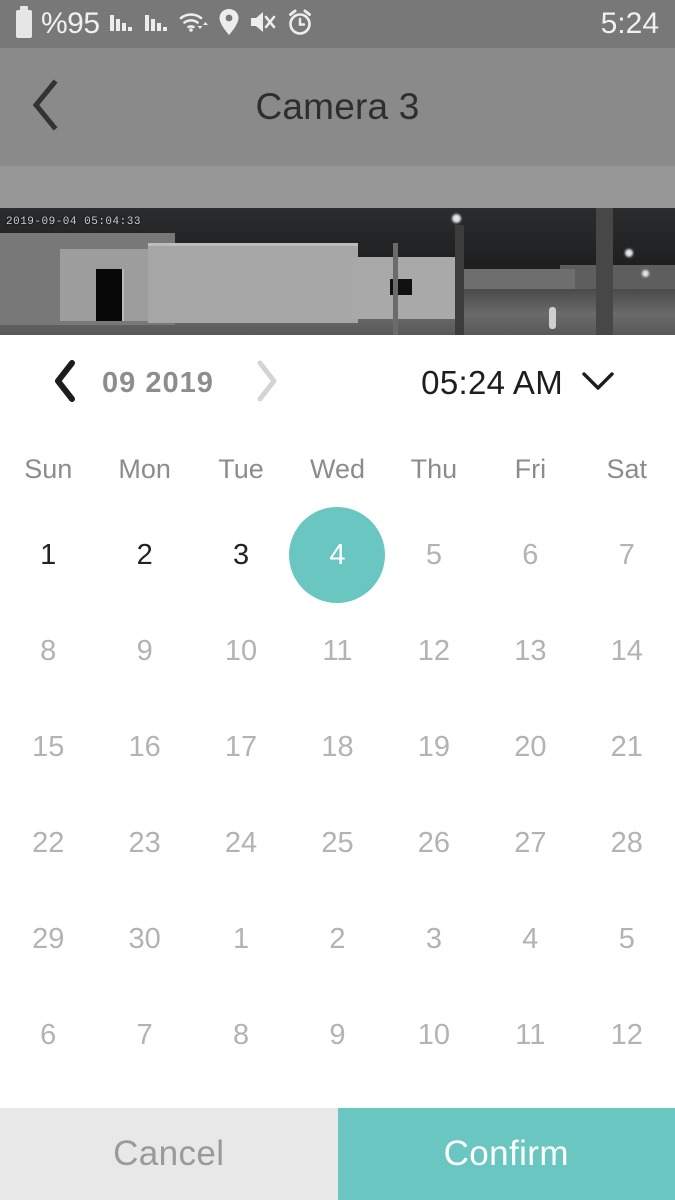  What do you see at coordinates (24, 22) in the screenshot?
I see `battery-icon` at bounding box center [24, 22].